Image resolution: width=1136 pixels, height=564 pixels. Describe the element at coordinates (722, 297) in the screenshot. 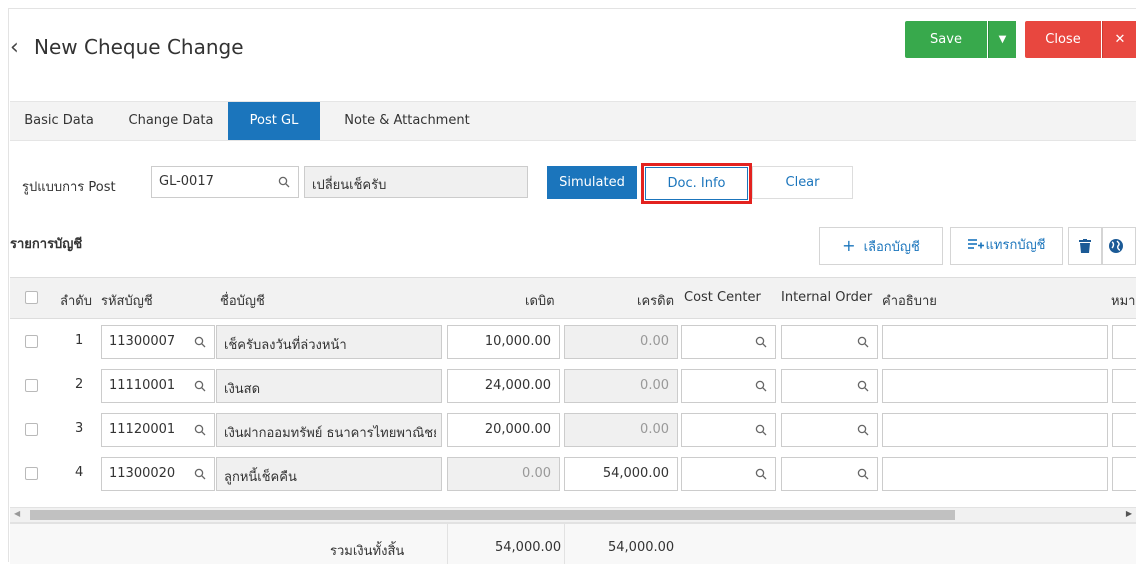

I see `col-cost-center: Cost Center` at that location.